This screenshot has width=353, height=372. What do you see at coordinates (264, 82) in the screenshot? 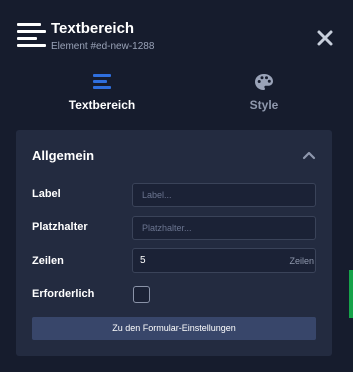
I see `palette-icon` at bounding box center [264, 82].